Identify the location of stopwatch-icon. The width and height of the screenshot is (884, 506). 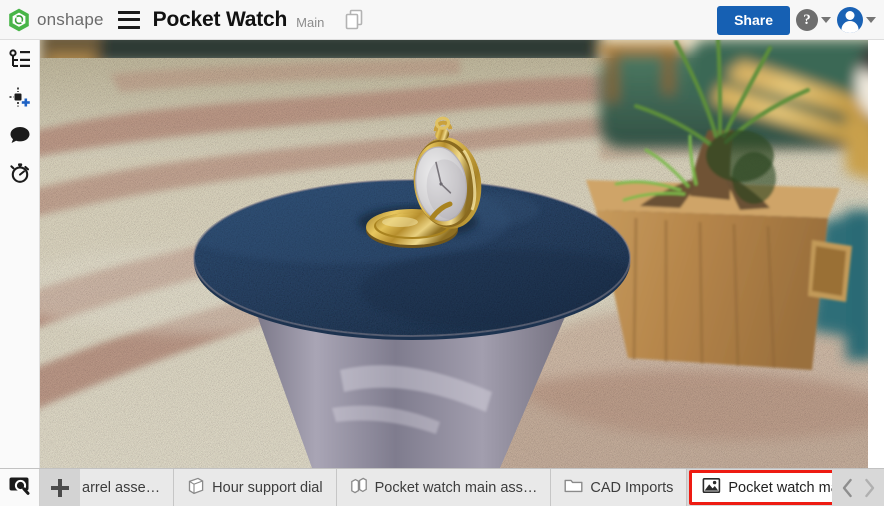
(20, 175).